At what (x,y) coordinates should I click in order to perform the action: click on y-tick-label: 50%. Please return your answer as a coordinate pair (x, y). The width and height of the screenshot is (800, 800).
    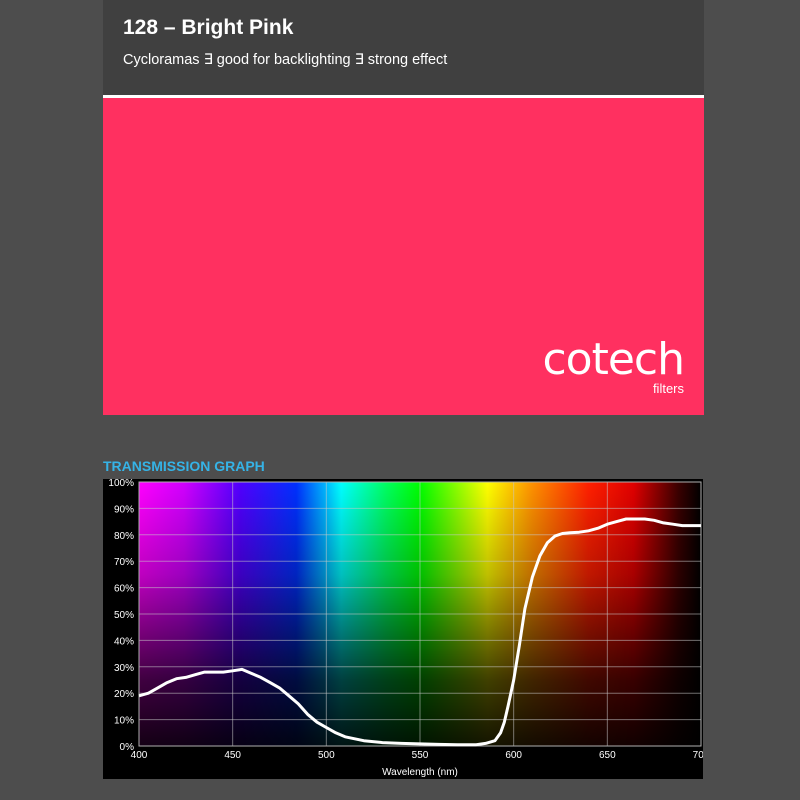
    Looking at the image, I should click on (124, 615).